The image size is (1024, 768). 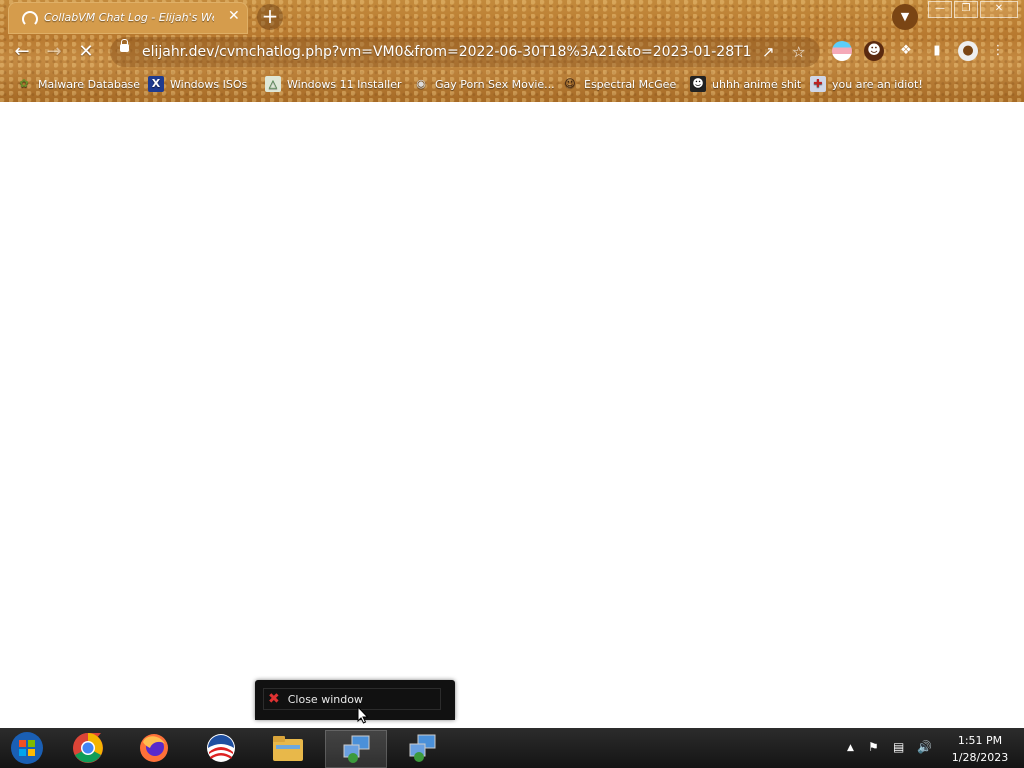 I want to click on lock-icon, so click(x=124, y=45).